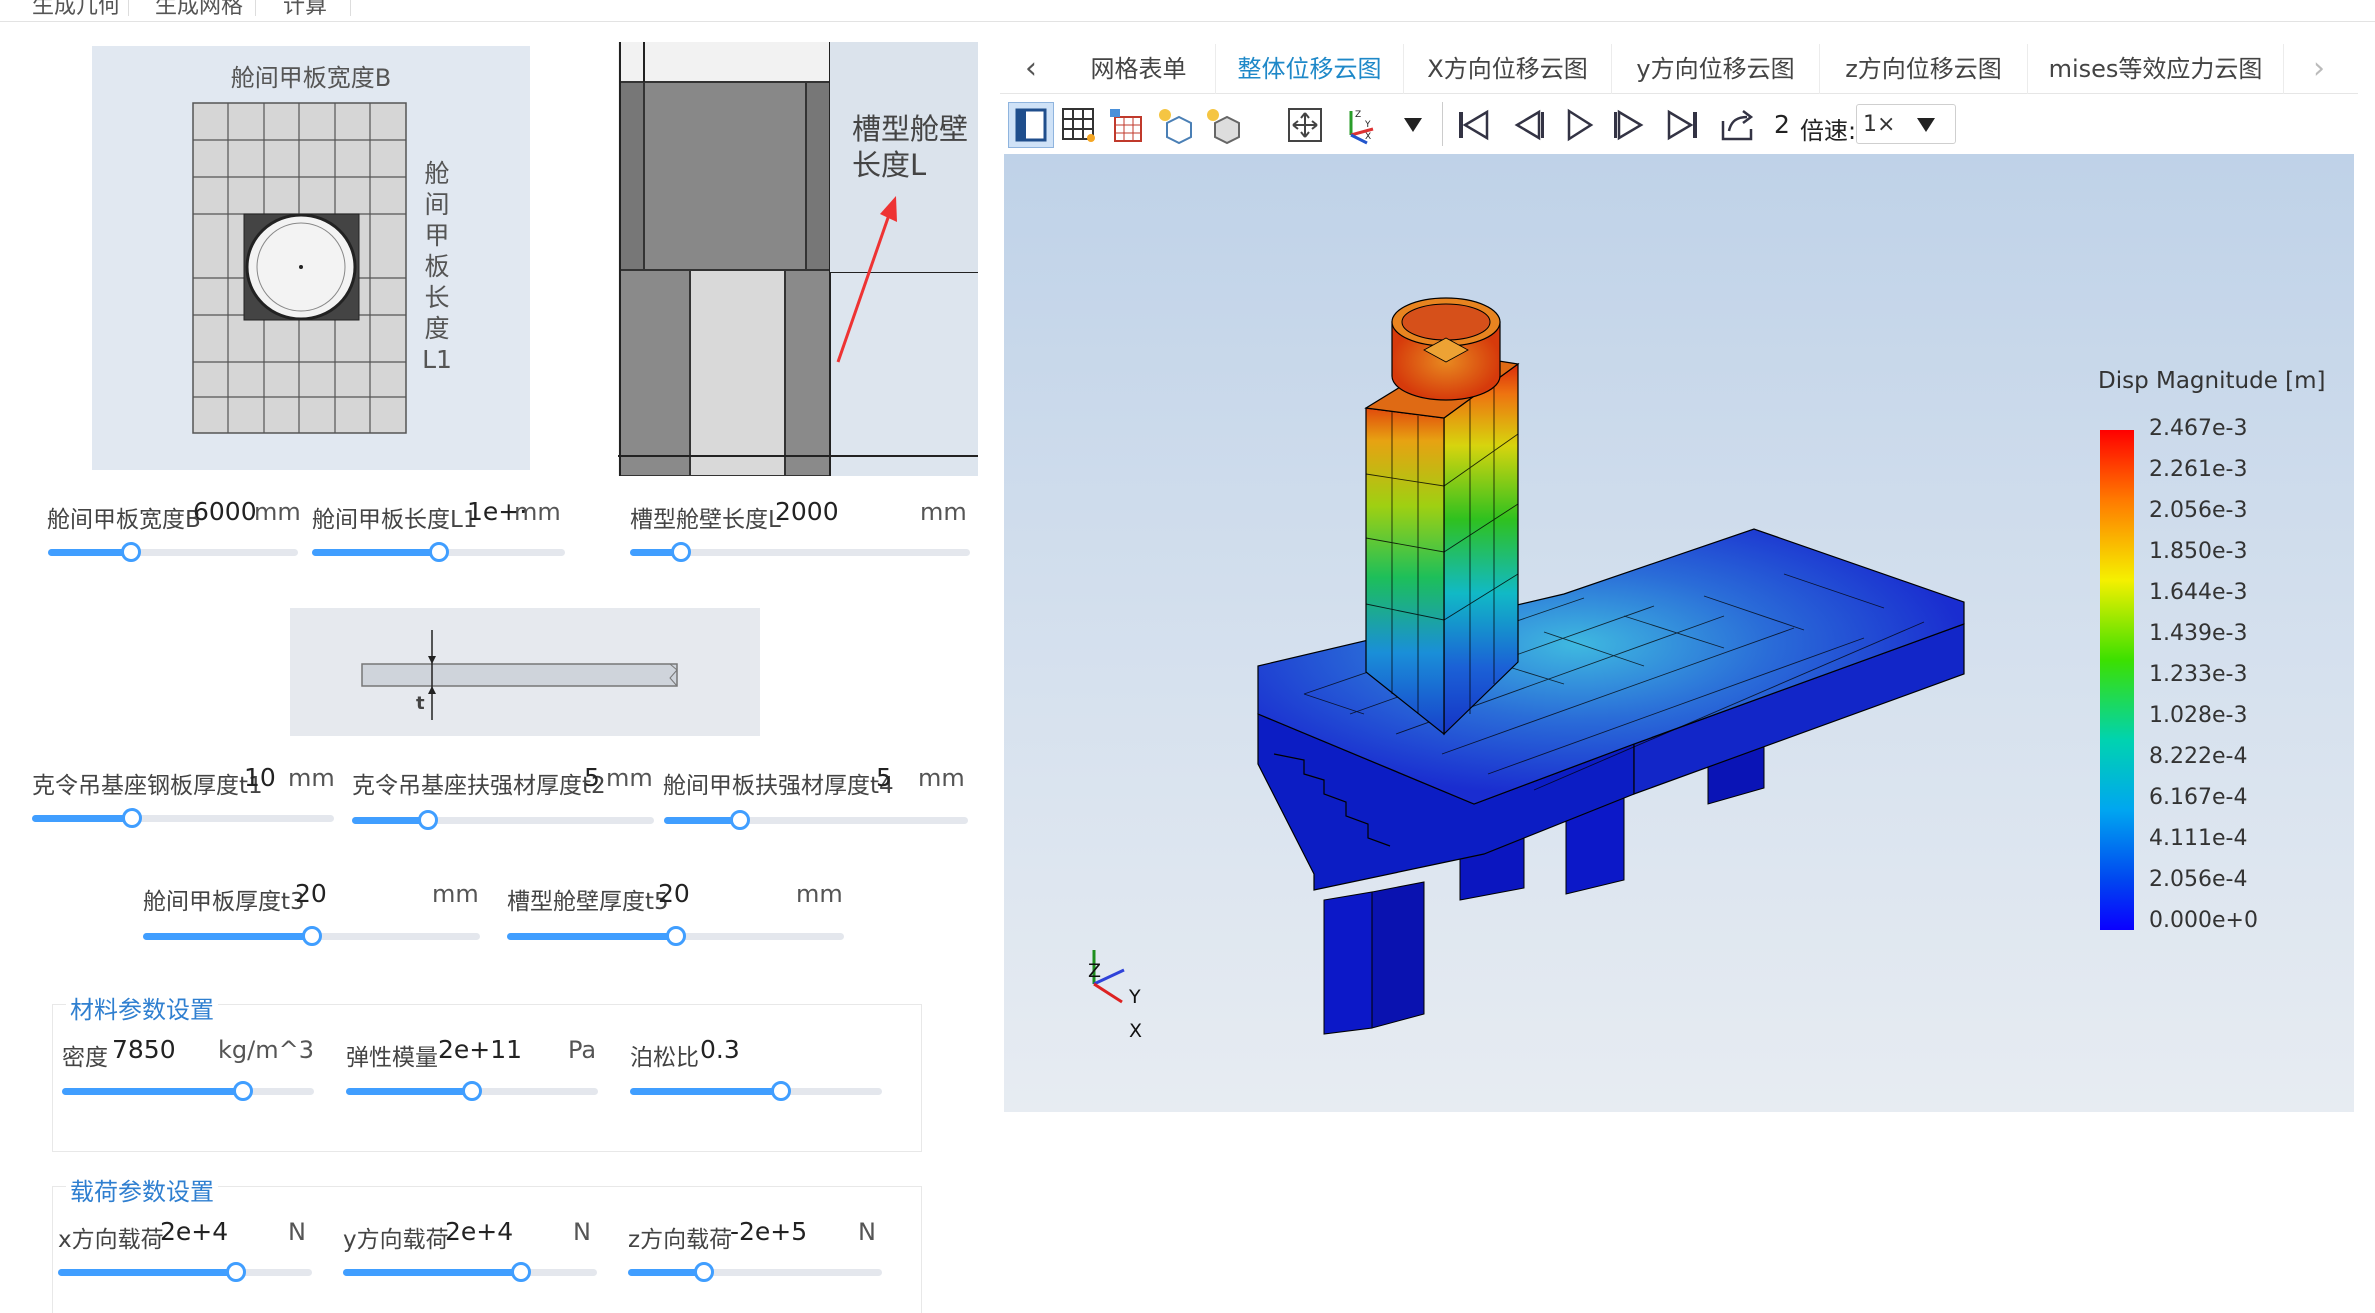 The height and width of the screenshot is (1313, 2375). What do you see at coordinates (277, 512) in the screenshot?
I see `deck-width-unit: mm` at bounding box center [277, 512].